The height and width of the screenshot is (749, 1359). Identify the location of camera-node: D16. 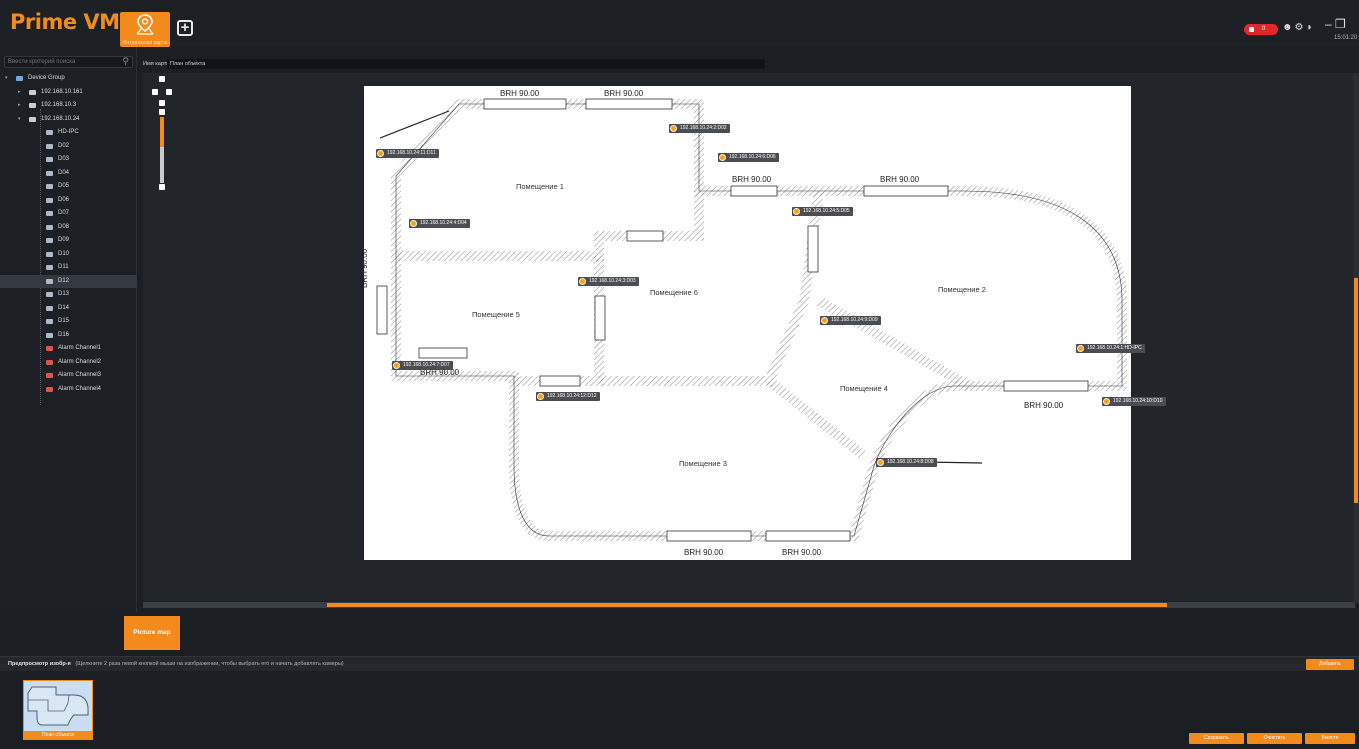
(68, 336).